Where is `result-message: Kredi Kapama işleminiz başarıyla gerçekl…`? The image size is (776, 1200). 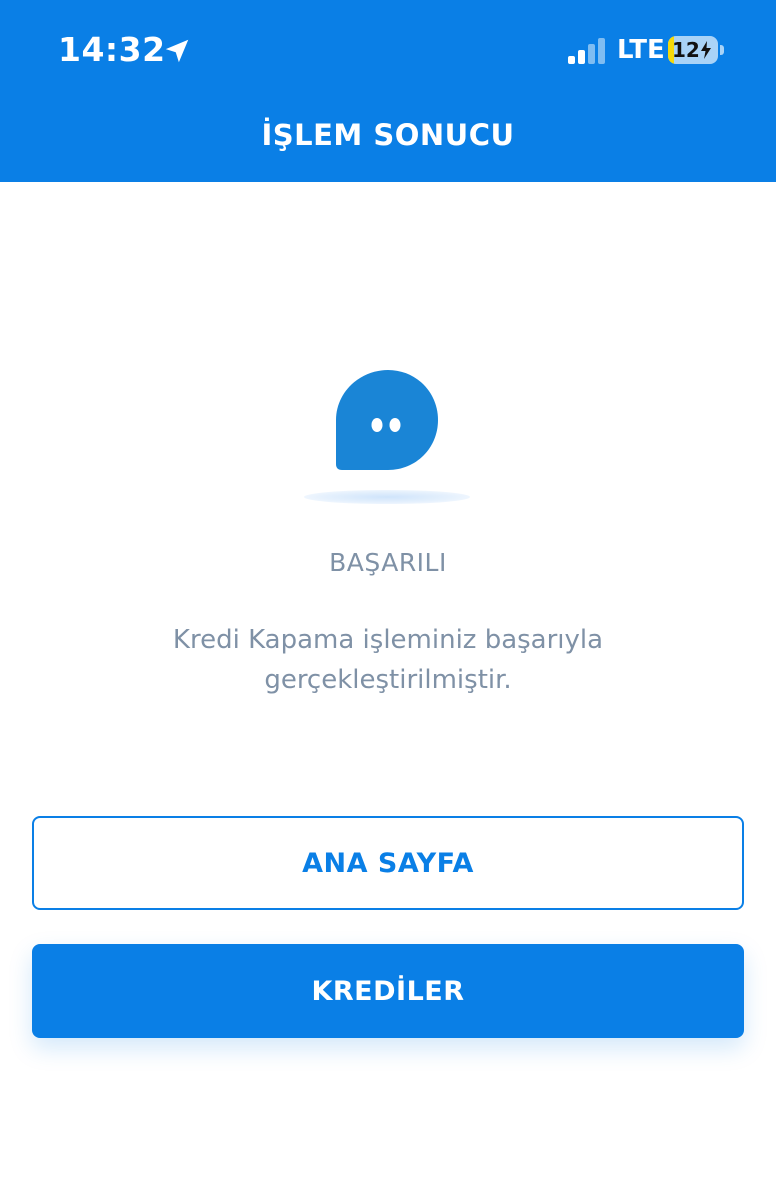 result-message: Kredi Kapama işleminiz başarıyla gerçekl… is located at coordinates (388, 660).